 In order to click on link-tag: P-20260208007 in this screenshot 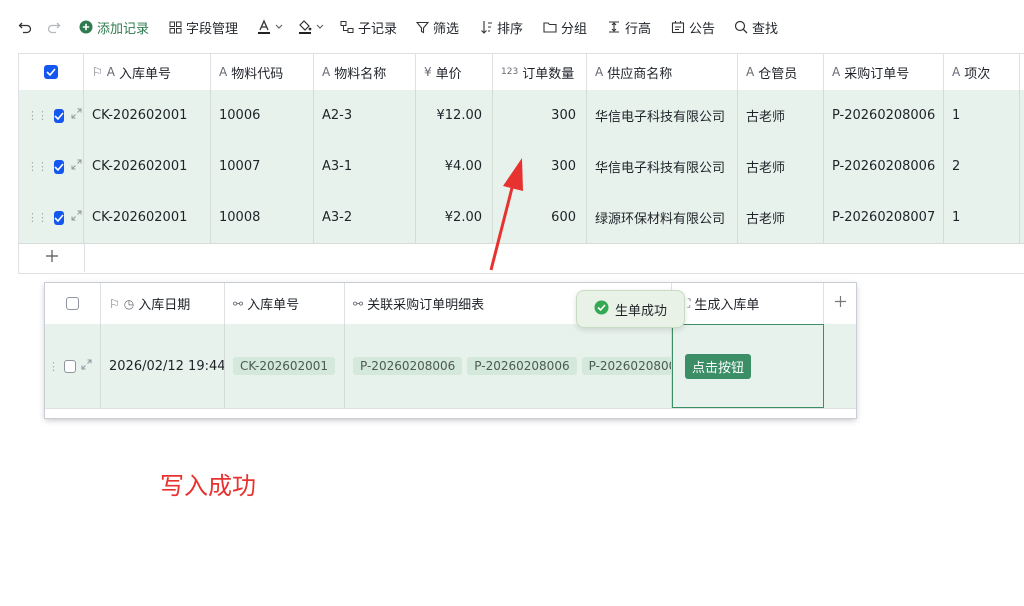, I will do `click(626, 366)`.